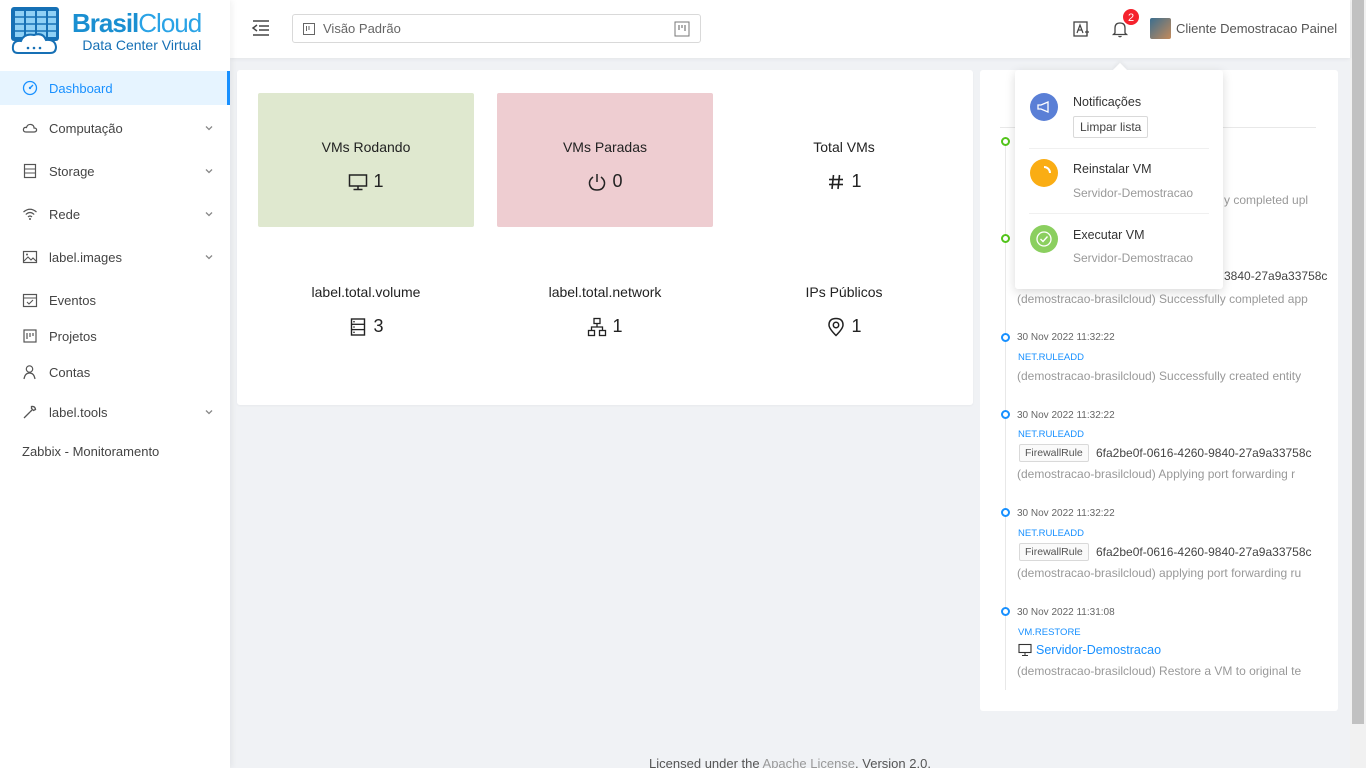 This screenshot has width=1366, height=768. What do you see at coordinates (1107, 102) in the screenshot?
I see `notifications-title: Notificações` at bounding box center [1107, 102].